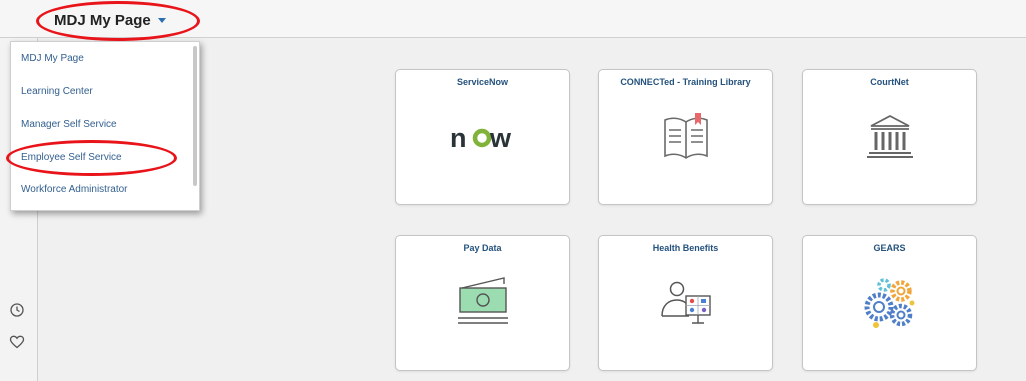  I want to click on money-icon, so click(482, 302).